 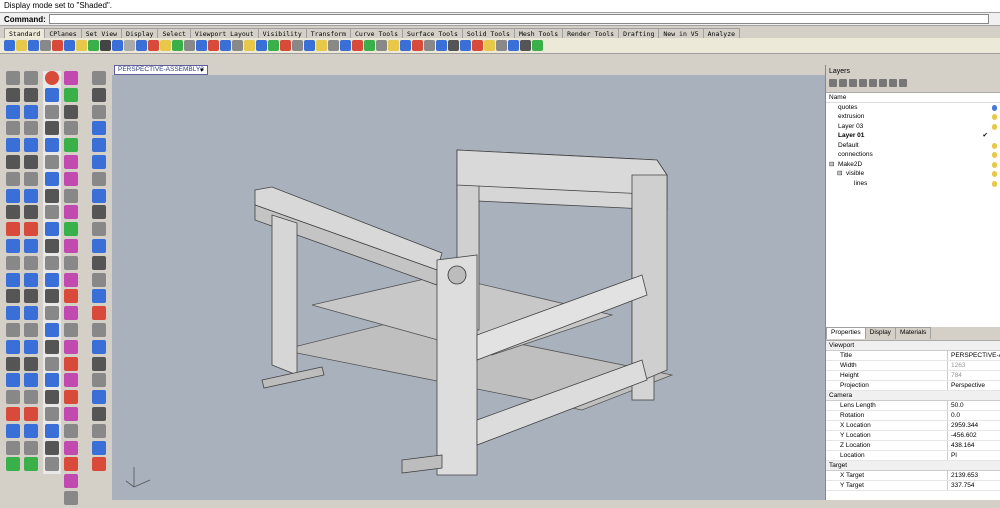 I want to click on layer-icon, so click(x=393, y=45).